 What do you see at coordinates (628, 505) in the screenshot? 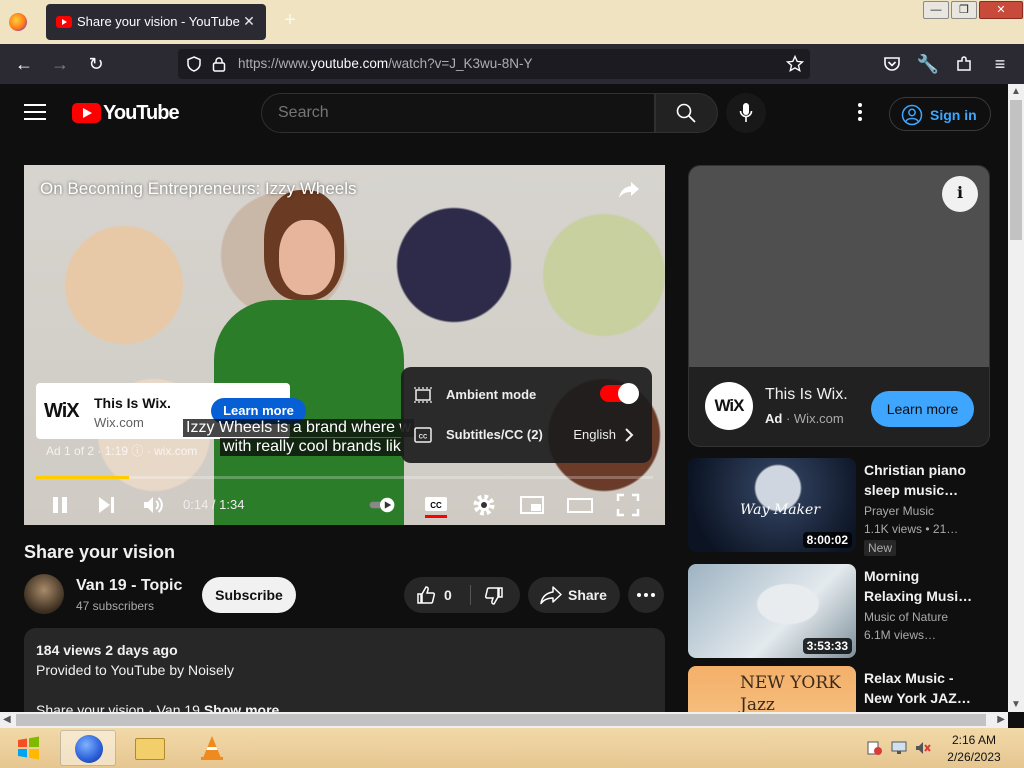
I see `fullscreen-icon` at bounding box center [628, 505].